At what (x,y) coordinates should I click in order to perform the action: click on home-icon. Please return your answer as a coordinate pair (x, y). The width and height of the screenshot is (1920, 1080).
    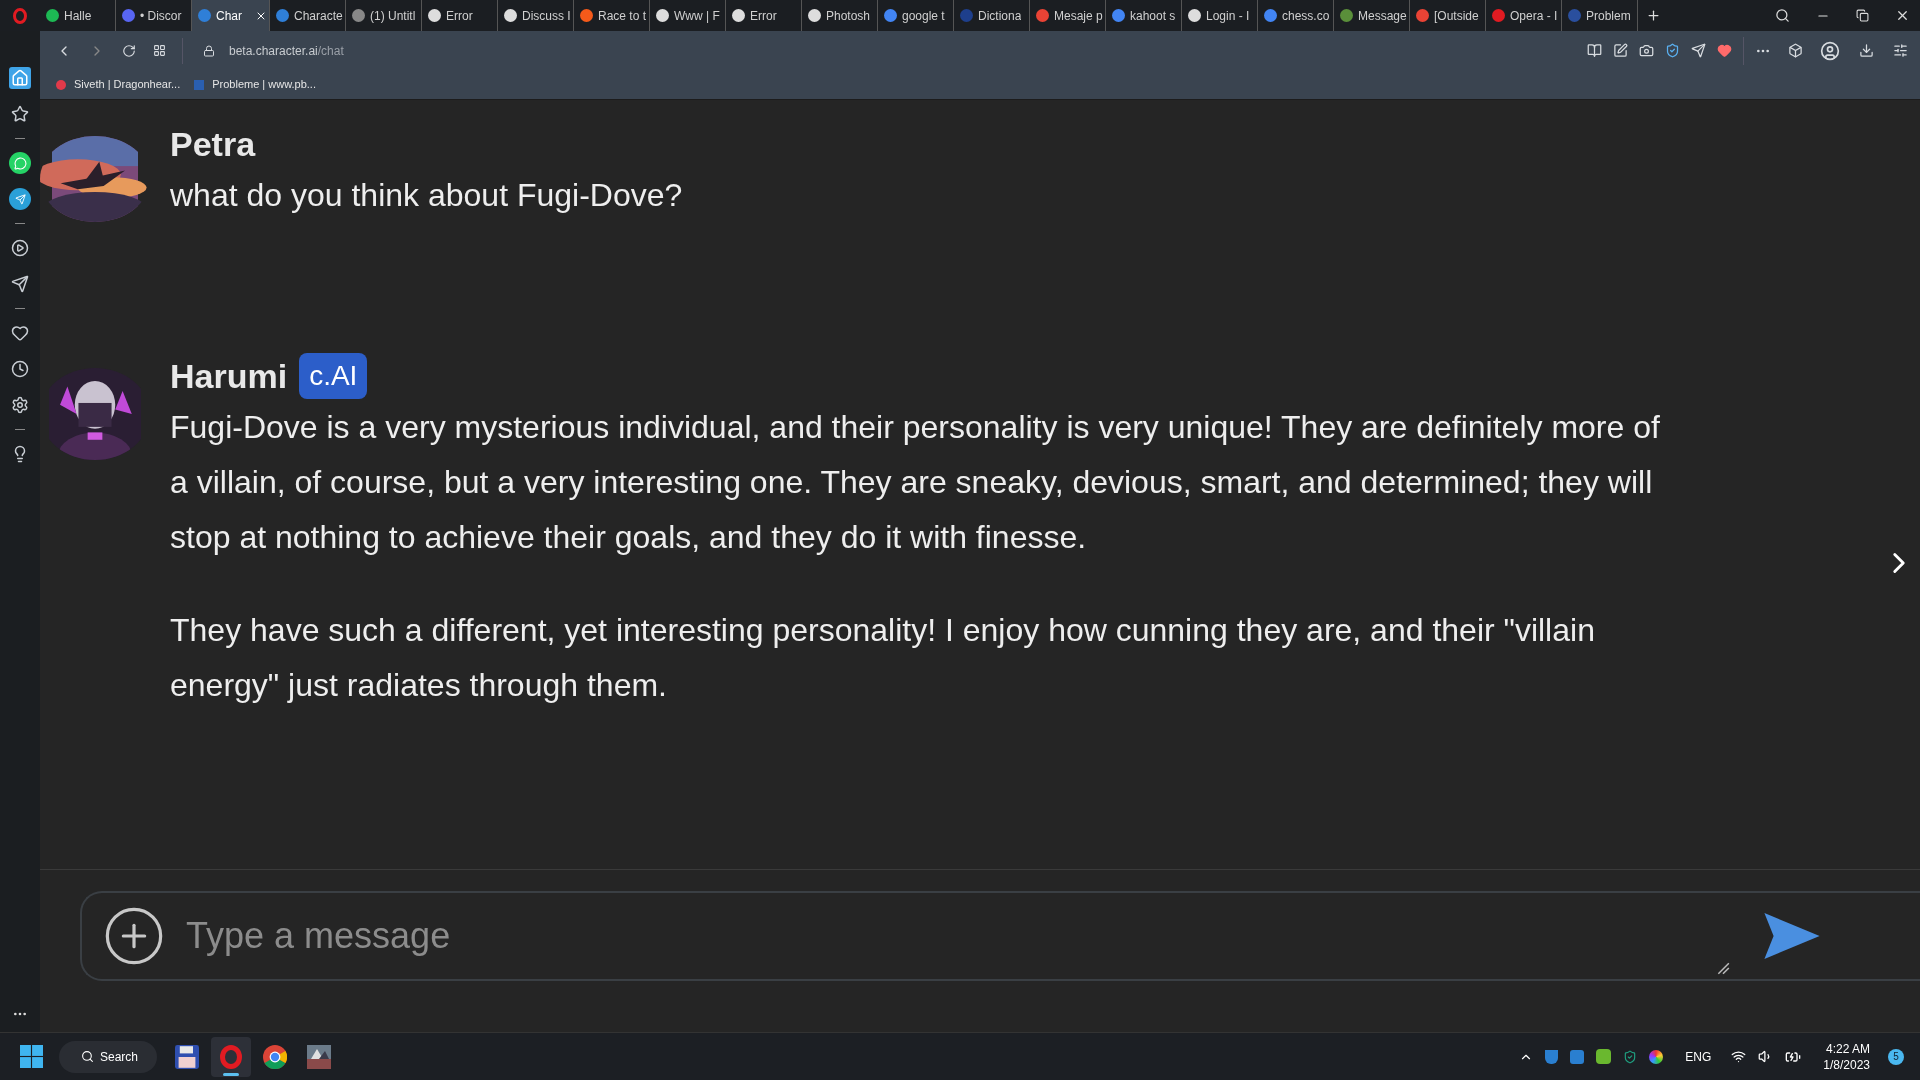
    Looking at the image, I should click on (20, 78).